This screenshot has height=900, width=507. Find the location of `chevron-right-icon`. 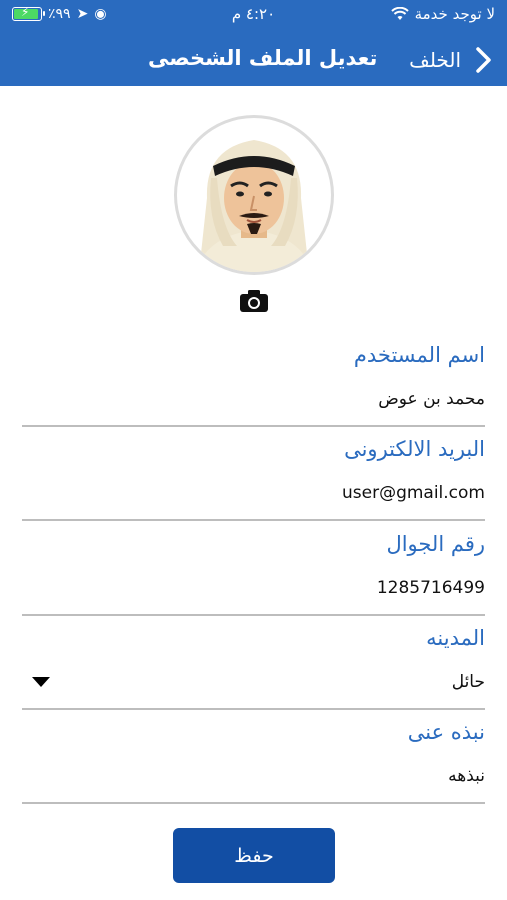

chevron-right-icon is located at coordinates (483, 60).